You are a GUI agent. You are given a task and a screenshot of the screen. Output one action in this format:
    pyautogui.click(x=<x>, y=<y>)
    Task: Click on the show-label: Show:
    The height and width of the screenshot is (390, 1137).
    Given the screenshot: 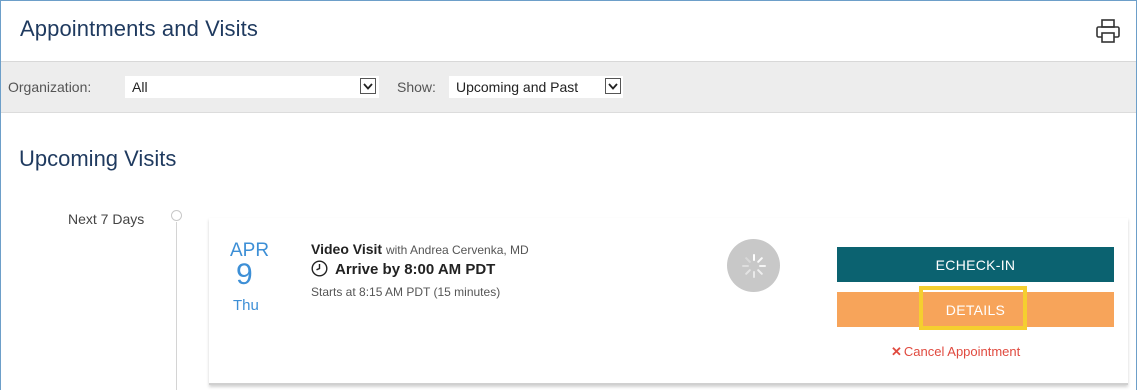 What is the action you would take?
    pyautogui.click(x=416, y=87)
    